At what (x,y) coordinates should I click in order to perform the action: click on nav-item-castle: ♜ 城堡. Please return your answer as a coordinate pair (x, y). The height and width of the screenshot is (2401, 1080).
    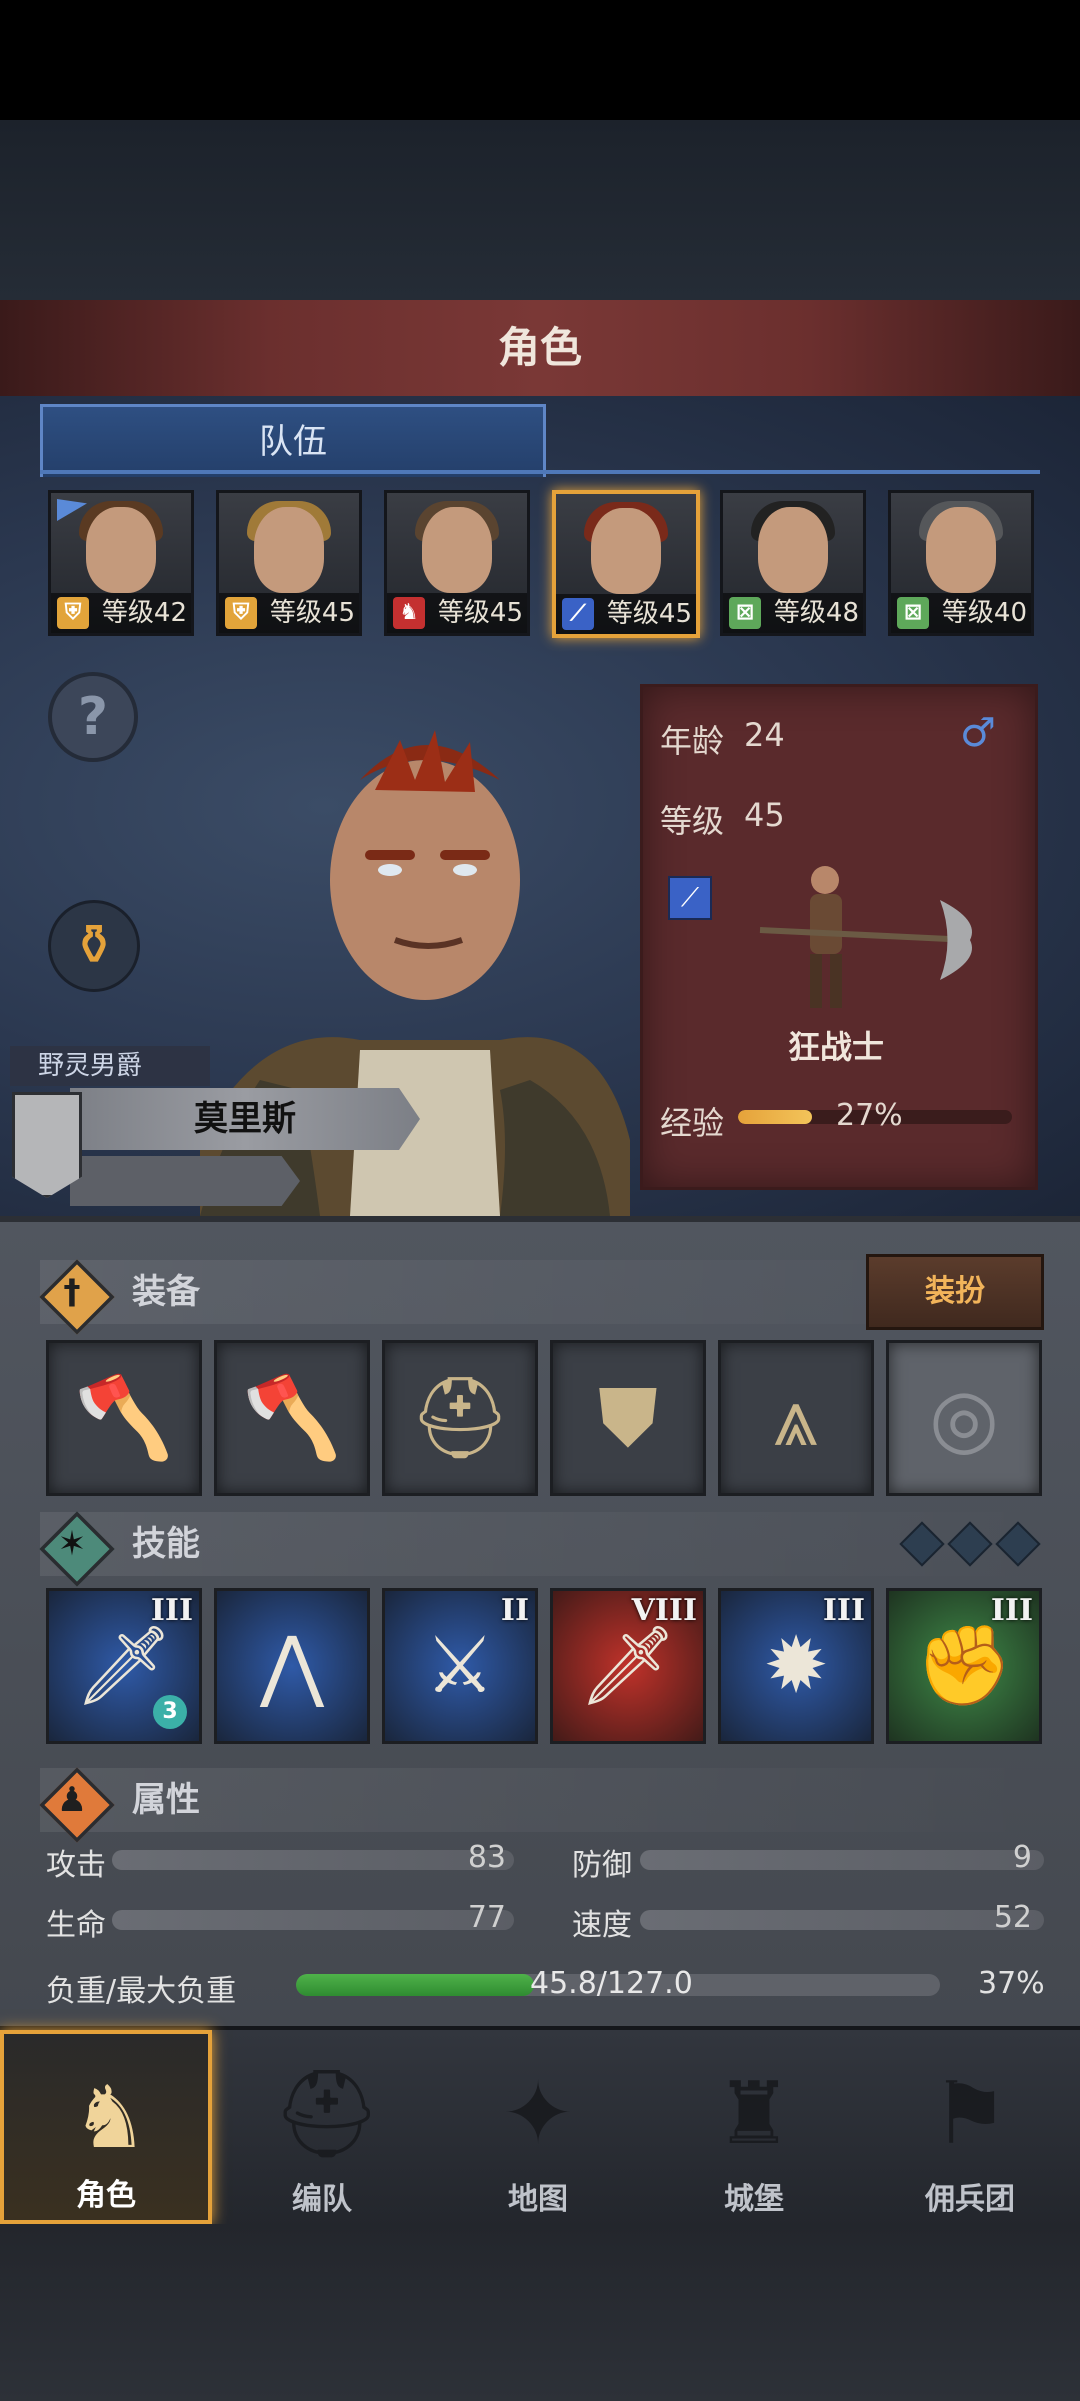
    Looking at the image, I should click on (754, 2127).